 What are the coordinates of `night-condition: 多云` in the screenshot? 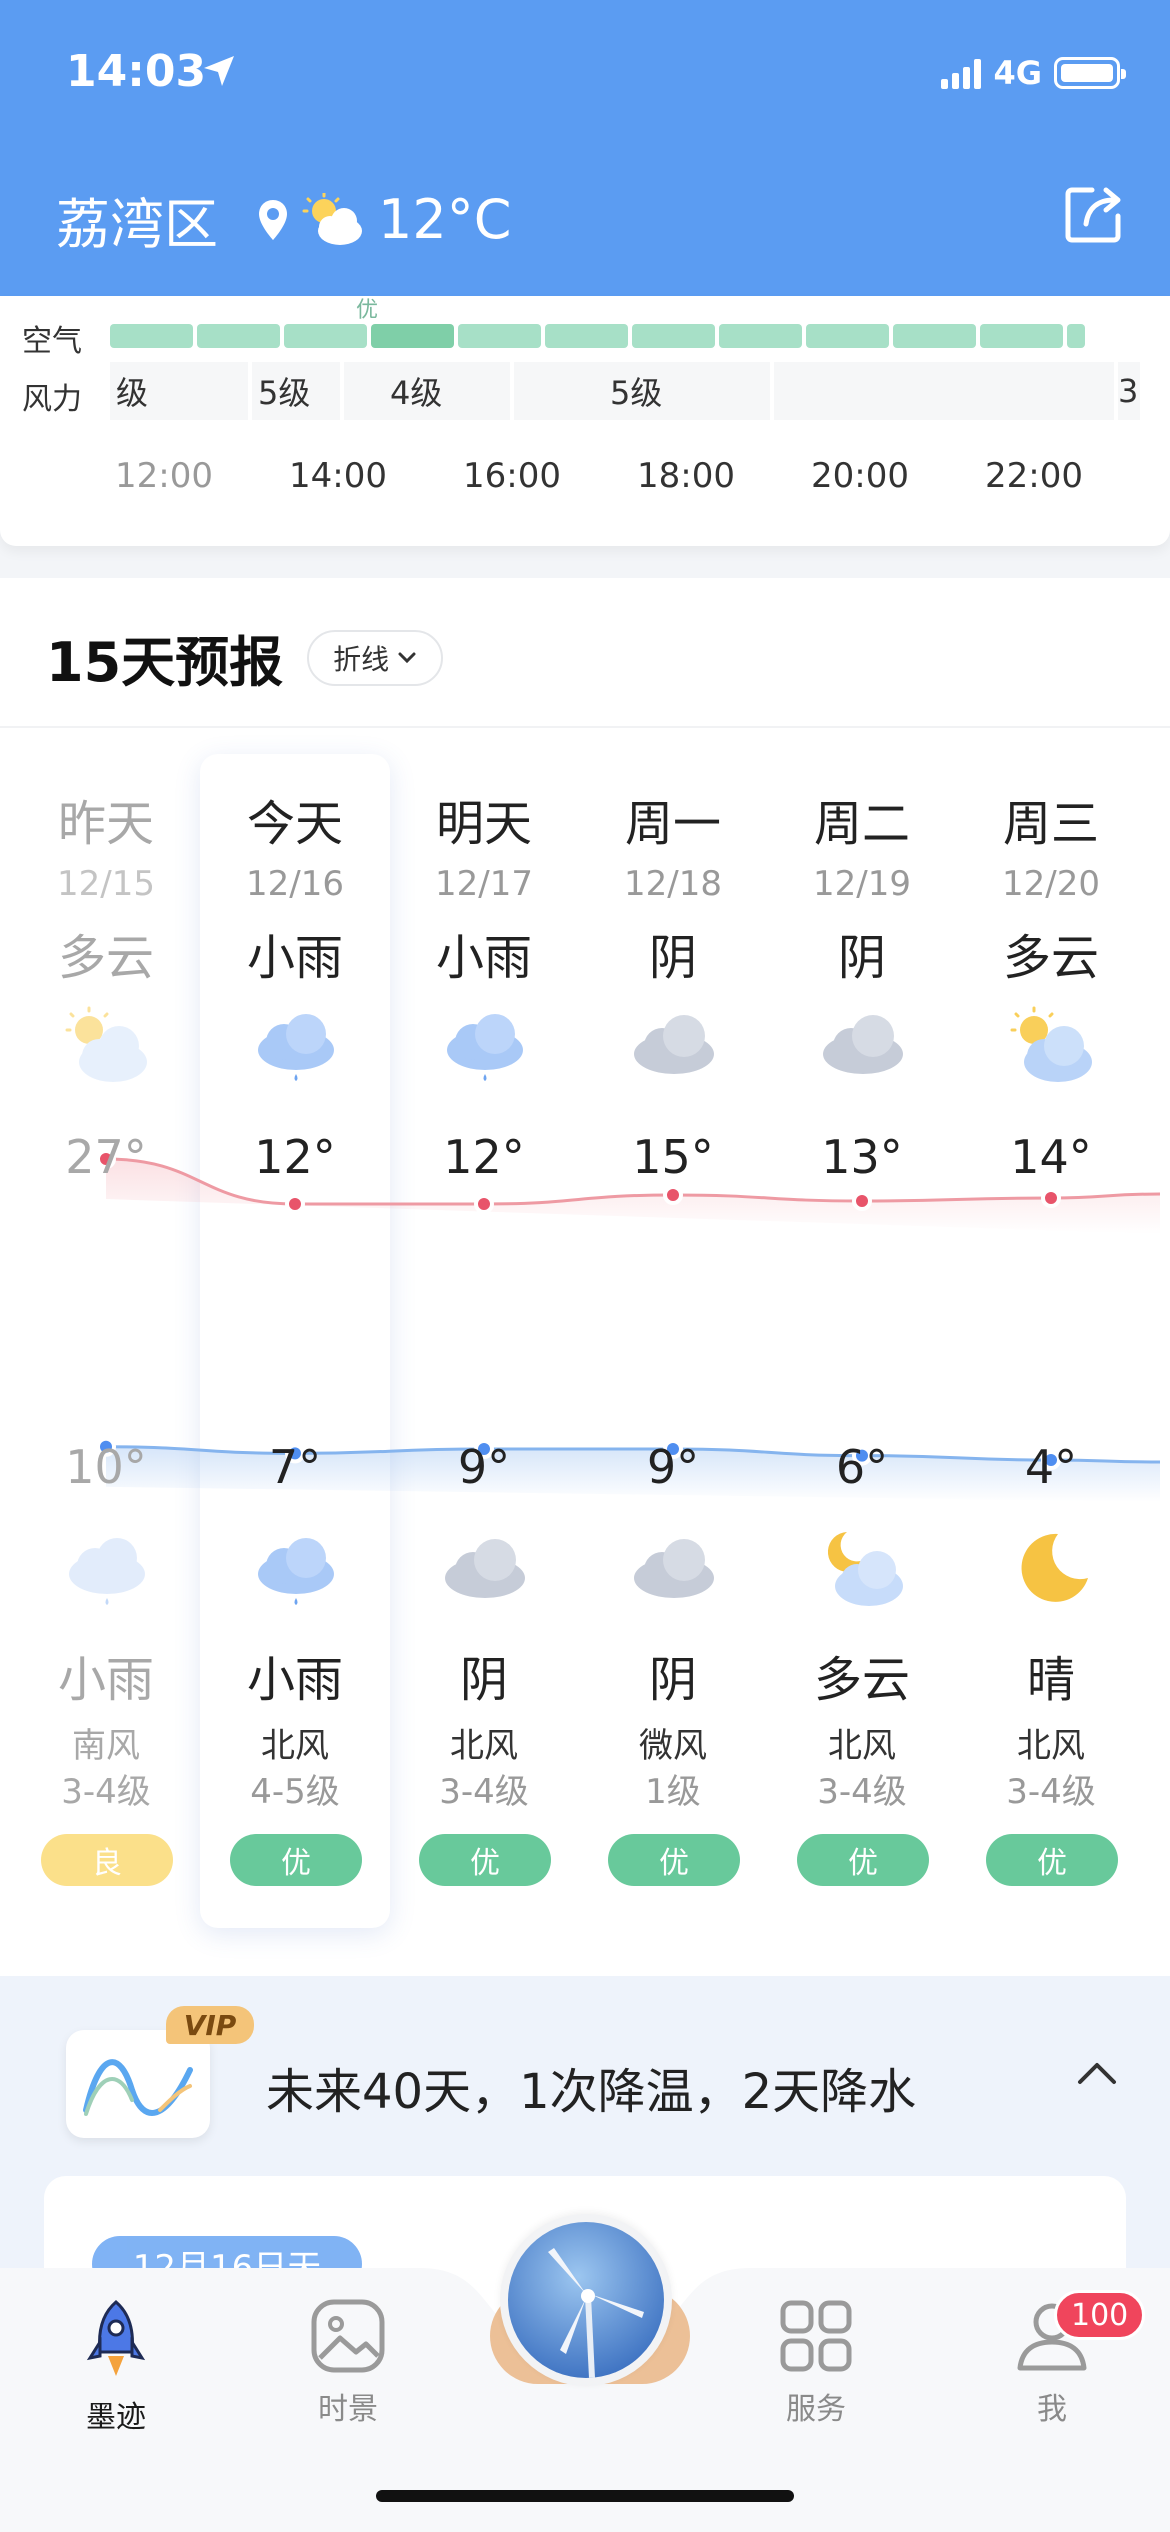 It's located at (861, 1680).